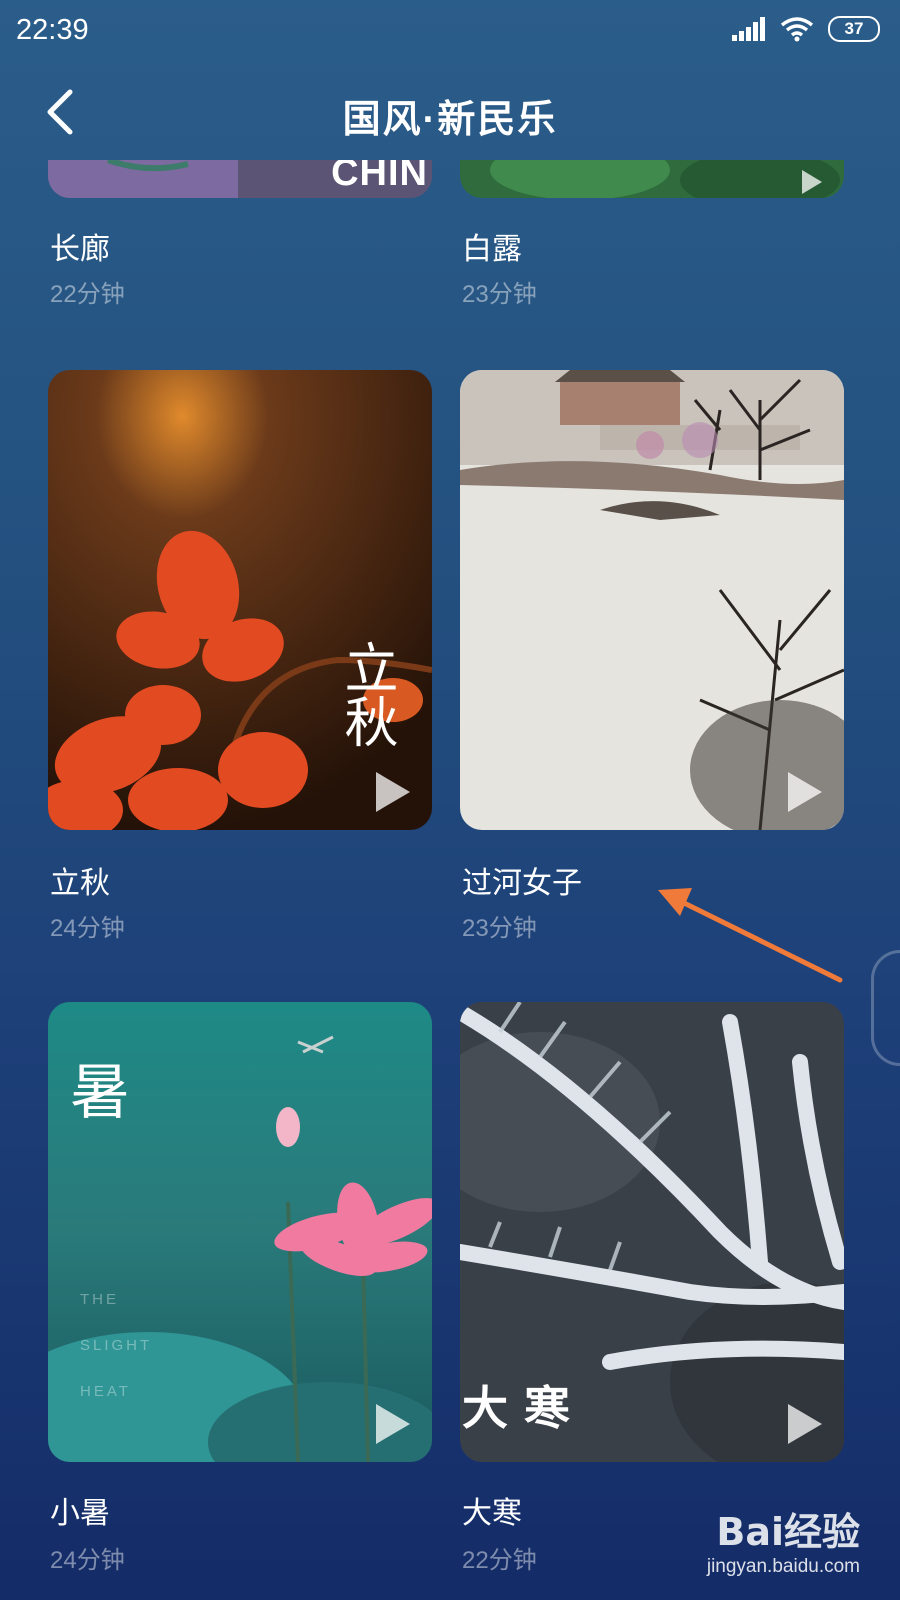  I want to click on watermark-logo: Bai经验, so click(788, 1532).